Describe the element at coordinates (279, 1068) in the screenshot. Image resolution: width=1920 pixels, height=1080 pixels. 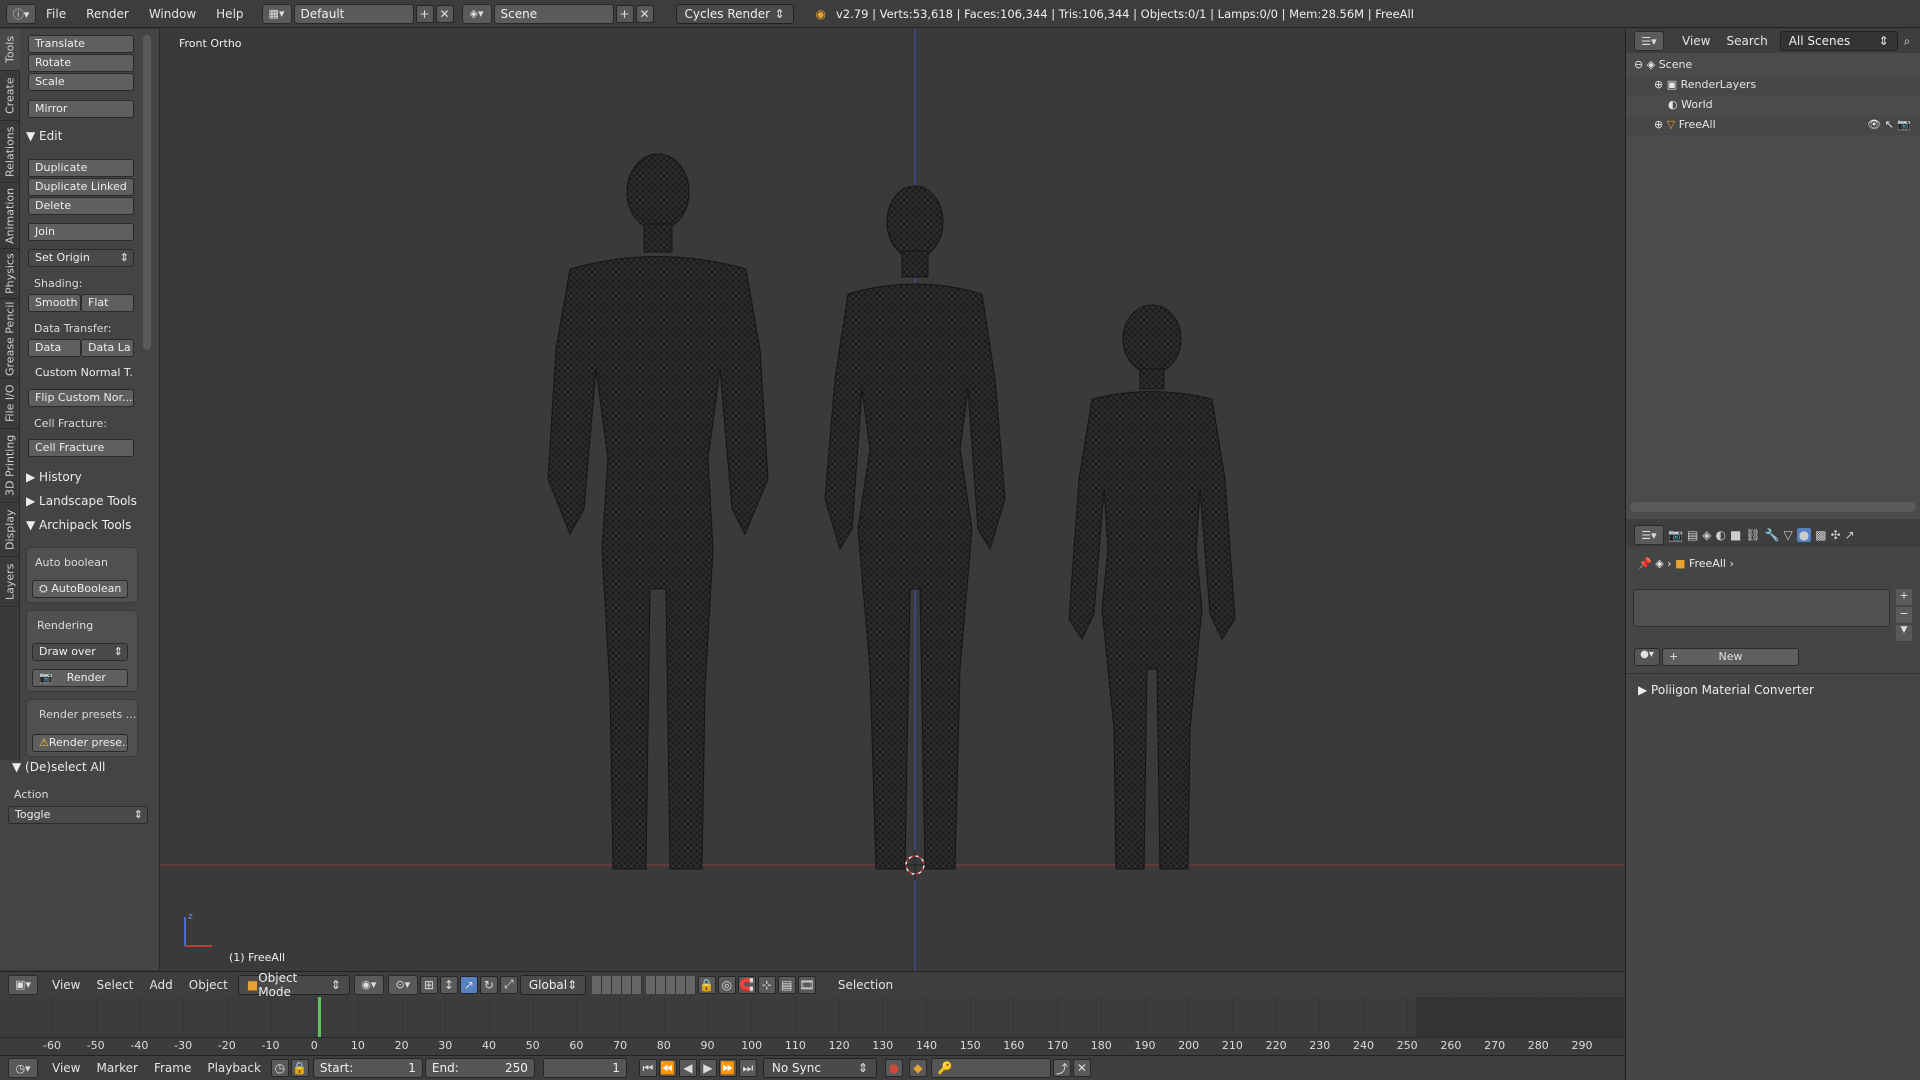
I see `preview-range-icon: ◷` at that location.